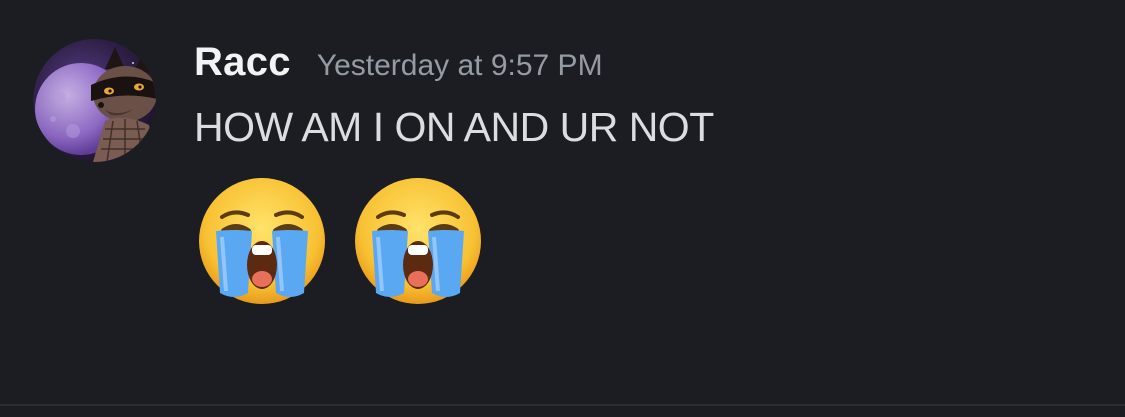  I want to click on message-header: Racc Yesterday at 9:57 PM, so click(398, 67).